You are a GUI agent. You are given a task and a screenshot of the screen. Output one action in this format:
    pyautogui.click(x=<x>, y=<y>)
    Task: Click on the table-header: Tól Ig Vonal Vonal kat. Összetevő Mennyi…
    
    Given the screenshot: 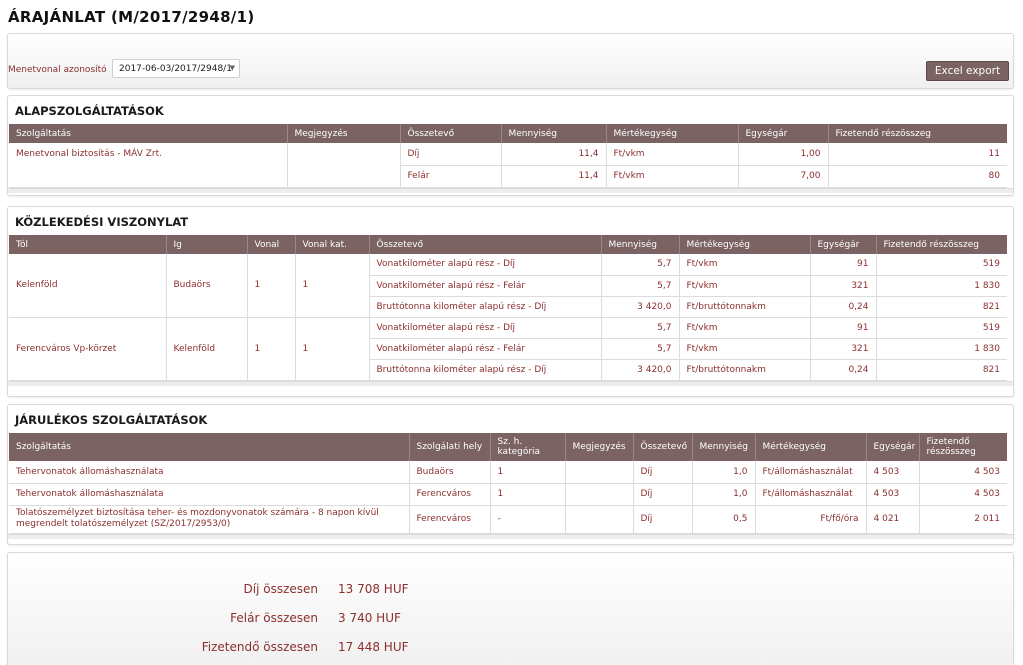 What is the action you would take?
    pyautogui.click(x=508, y=244)
    